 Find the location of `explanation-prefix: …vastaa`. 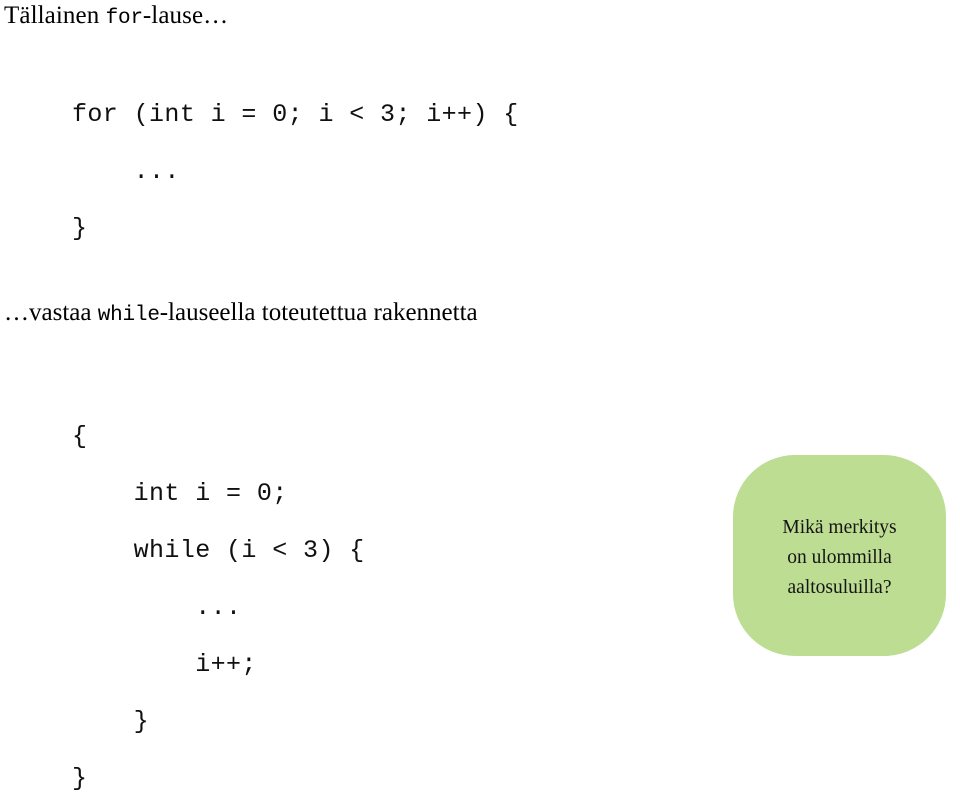

explanation-prefix: …vastaa is located at coordinates (51, 312).